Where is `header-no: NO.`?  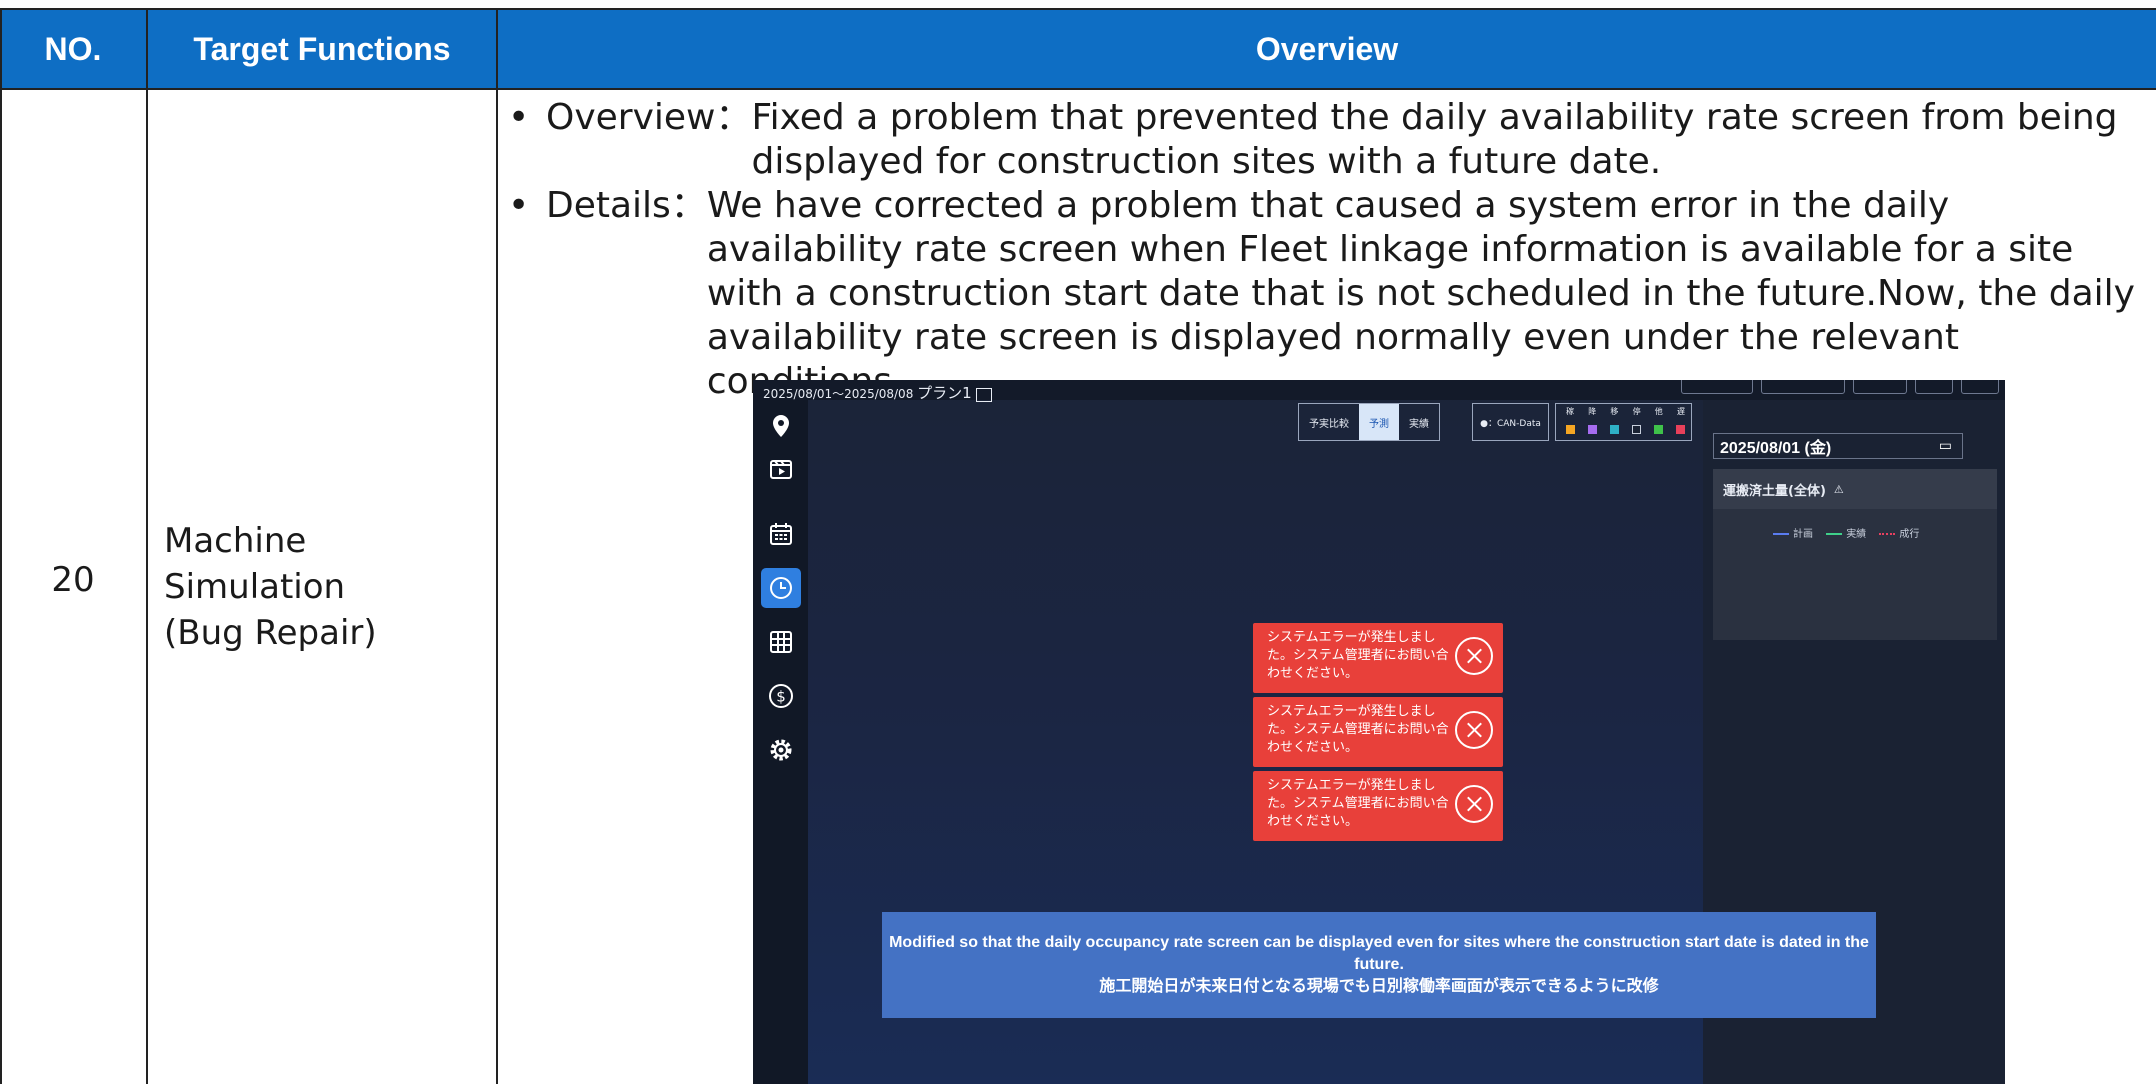
header-no: NO. is located at coordinates (73, 49).